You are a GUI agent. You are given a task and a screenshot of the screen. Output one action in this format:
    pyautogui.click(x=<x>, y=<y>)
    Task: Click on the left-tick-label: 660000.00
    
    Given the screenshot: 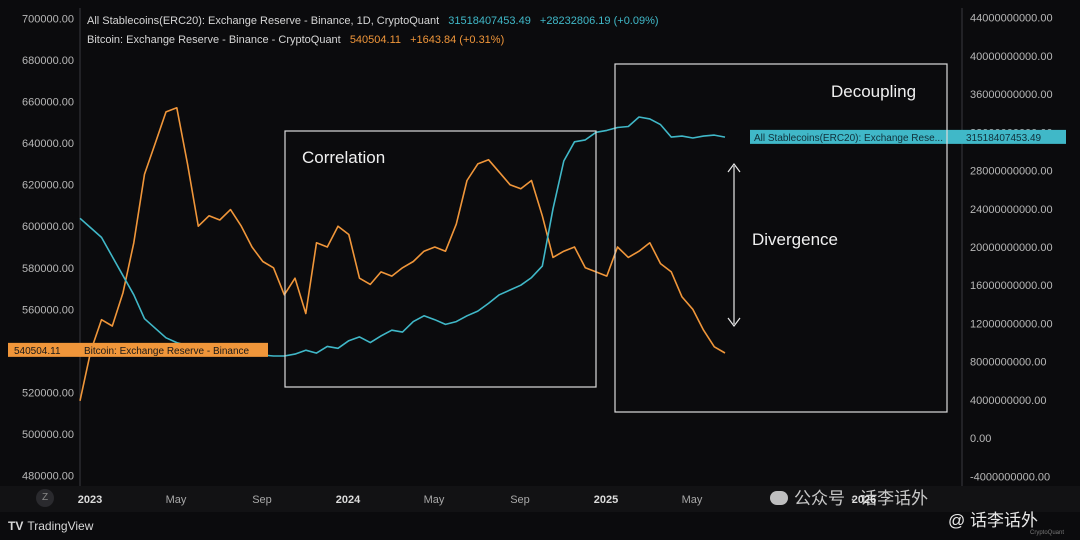 What is the action you would take?
    pyautogui.click(x=48, y=103)
    